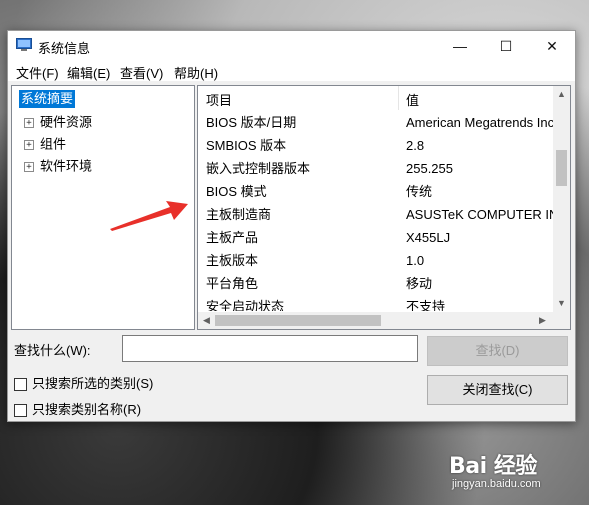 This screenshot has width=589, height=505. What do you see at coordinates (479, 214) in the screenshot?
I see `row-value: ASUSTeK COMPUTER INC.` at bounding box center [479, 214].